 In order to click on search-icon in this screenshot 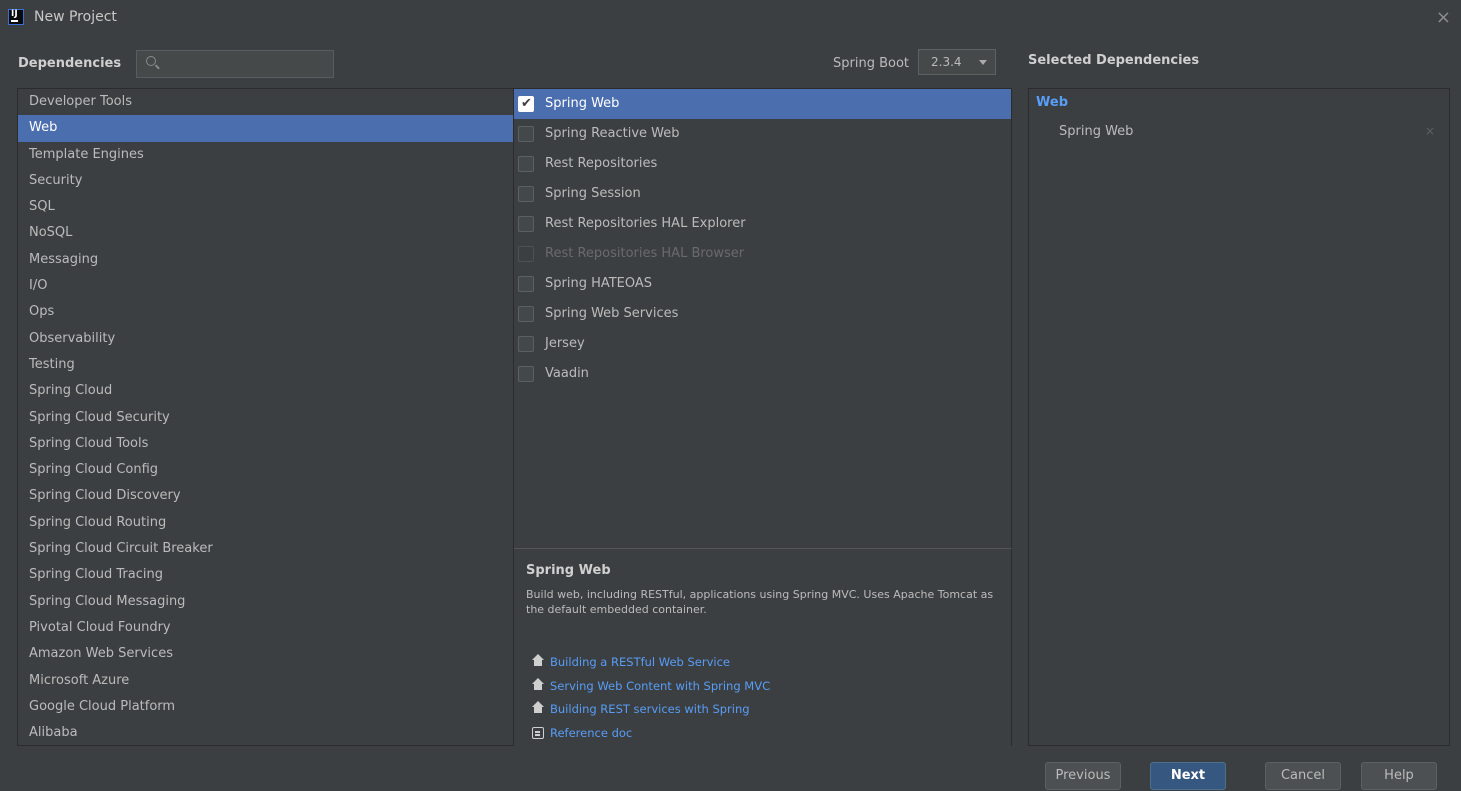, I will do `click(151, 61)`.